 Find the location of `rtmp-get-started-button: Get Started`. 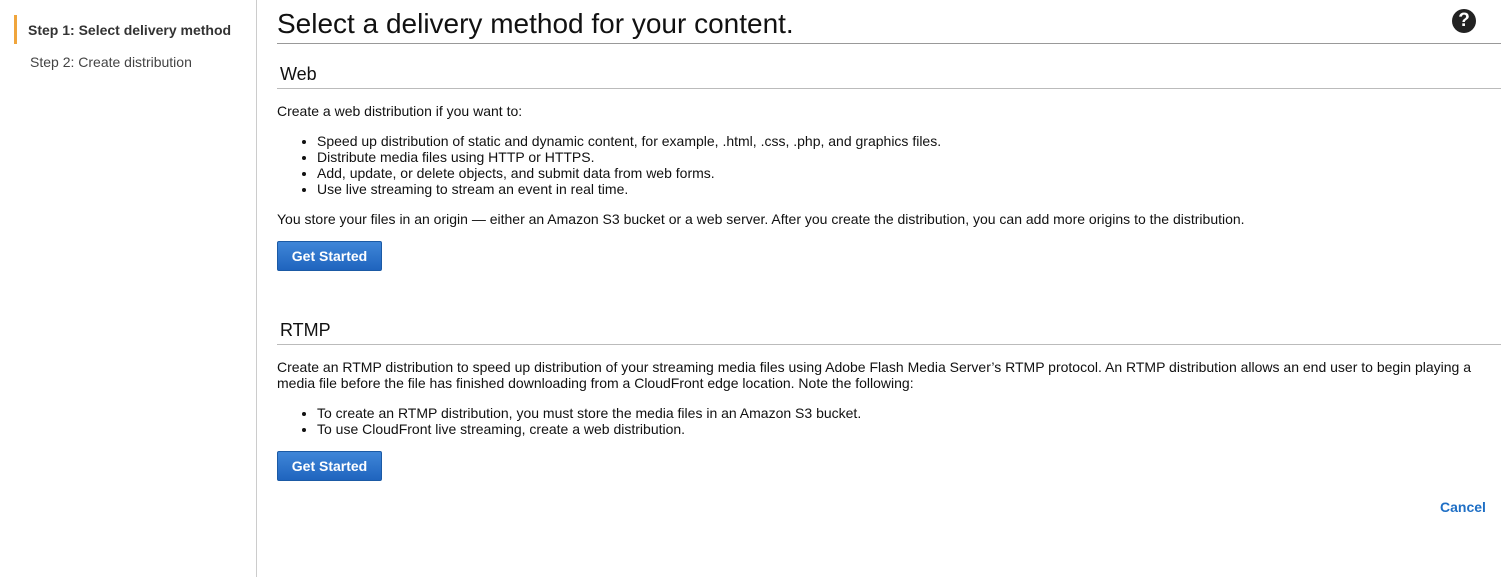

rtmp-get-started-button: Get Started is located at coordinates (329, 466).